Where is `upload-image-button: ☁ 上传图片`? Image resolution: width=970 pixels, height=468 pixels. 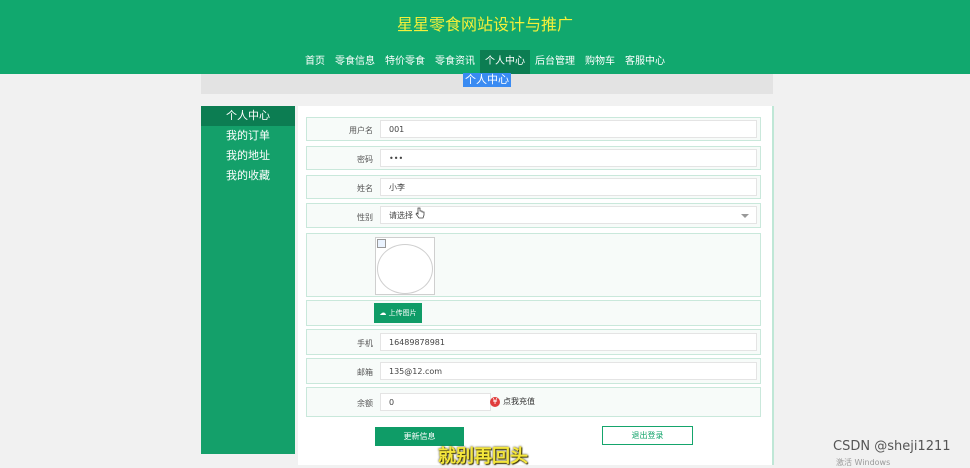
upload-image-button: ☁ 上传图片 is located at coordinates (398, 313).